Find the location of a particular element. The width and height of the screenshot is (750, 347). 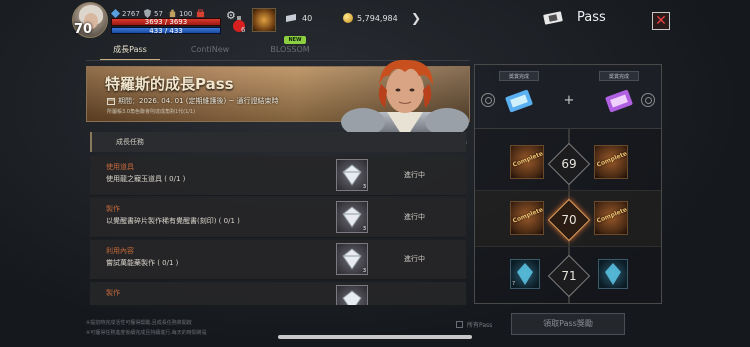

track-level: 71 is located at coordinates (569, 276).